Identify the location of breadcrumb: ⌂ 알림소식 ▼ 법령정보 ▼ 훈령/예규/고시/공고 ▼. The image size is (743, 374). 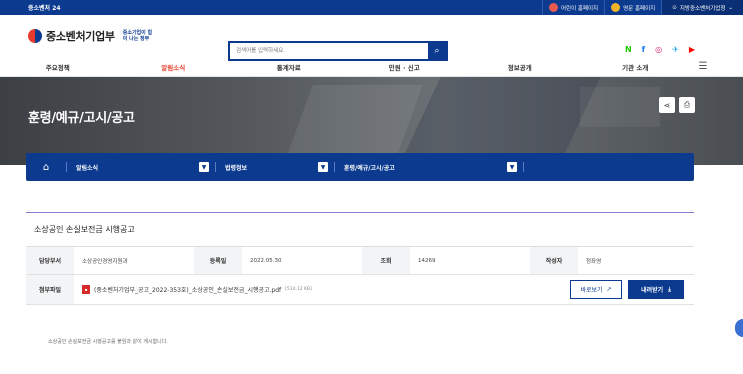
(360, 167).